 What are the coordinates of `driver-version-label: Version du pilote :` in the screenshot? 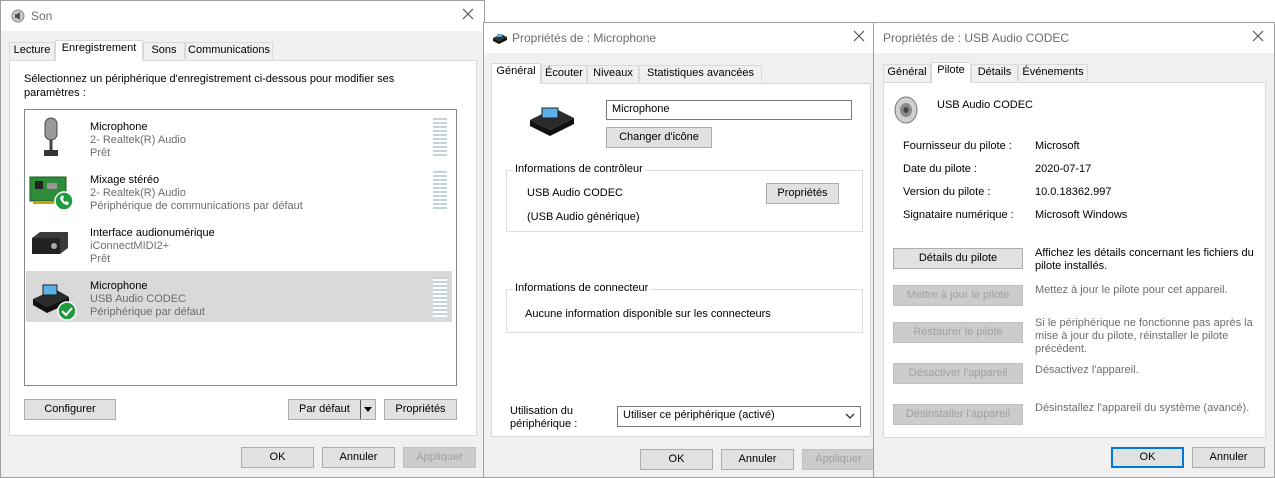 It's located at (947, 192).